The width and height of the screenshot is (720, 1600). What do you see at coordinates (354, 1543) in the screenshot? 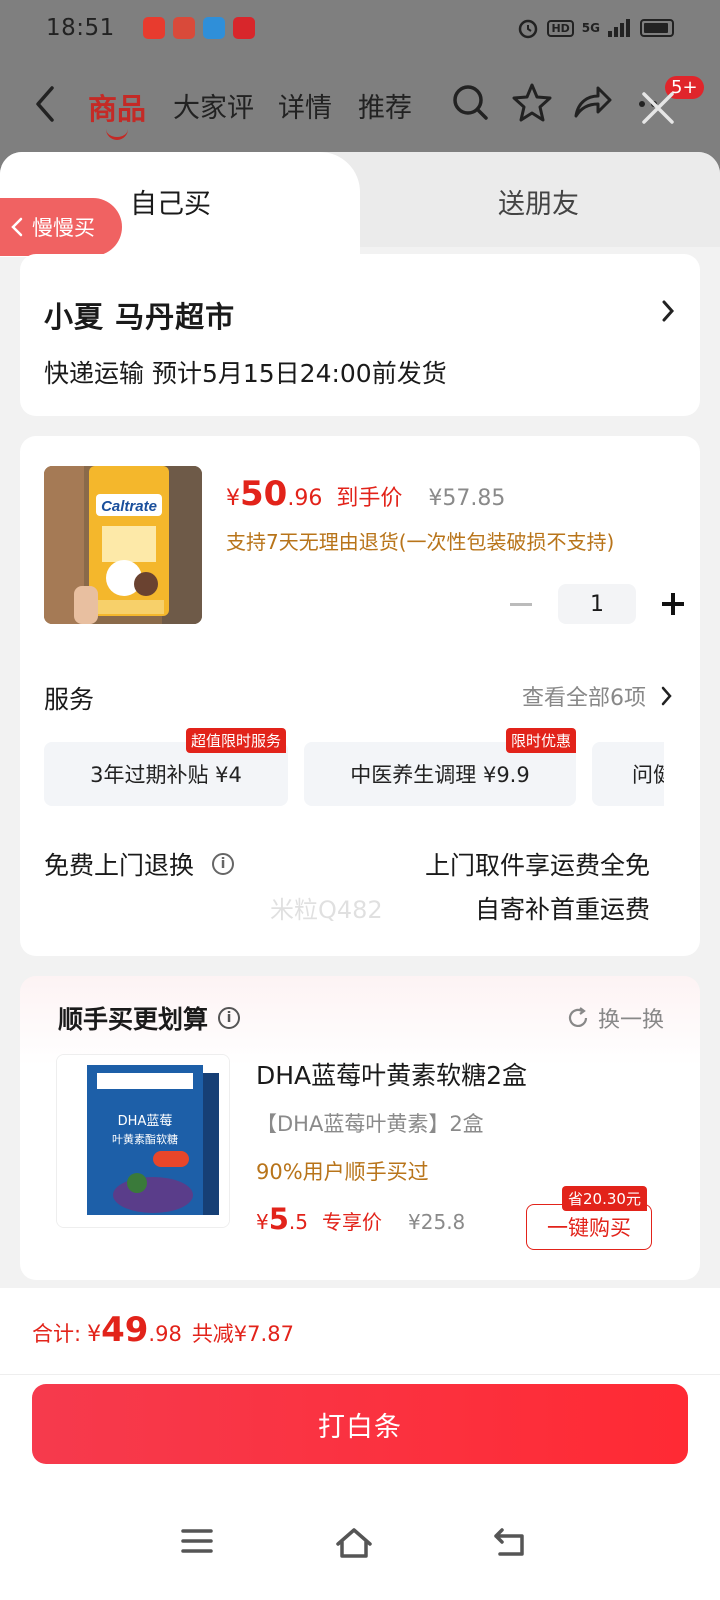
I see `home-icon` at bounding box center [354, 1543].